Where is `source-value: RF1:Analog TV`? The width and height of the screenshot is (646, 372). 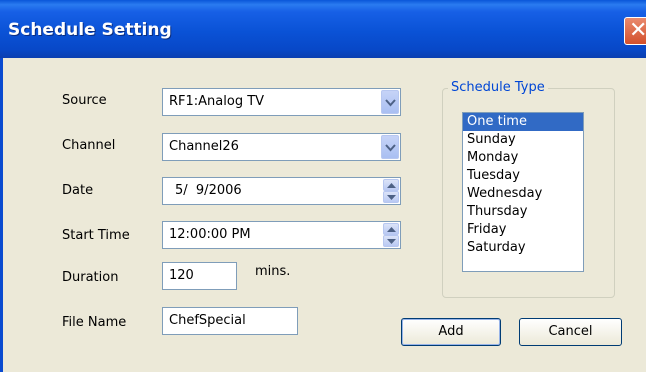 source-value: RF1:Analog TV is located at coordinates (217, 101).